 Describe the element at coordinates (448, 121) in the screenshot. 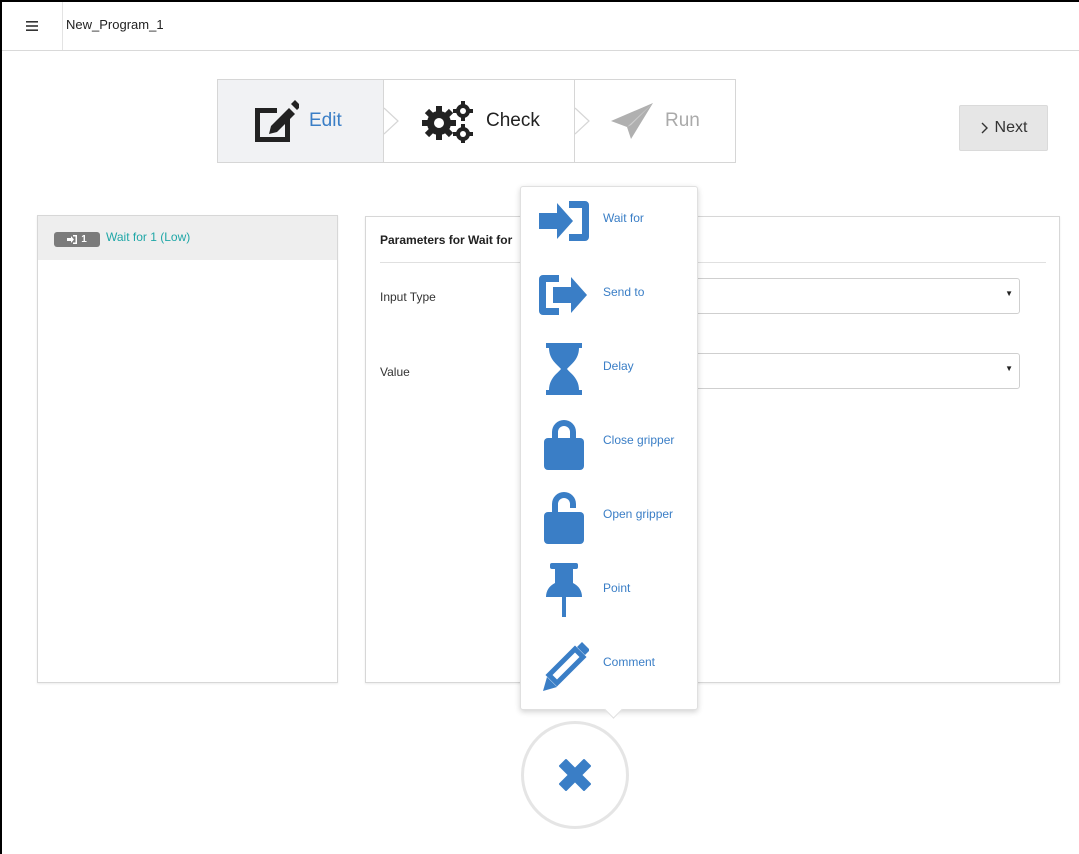

I see `gears-icon` at that location.